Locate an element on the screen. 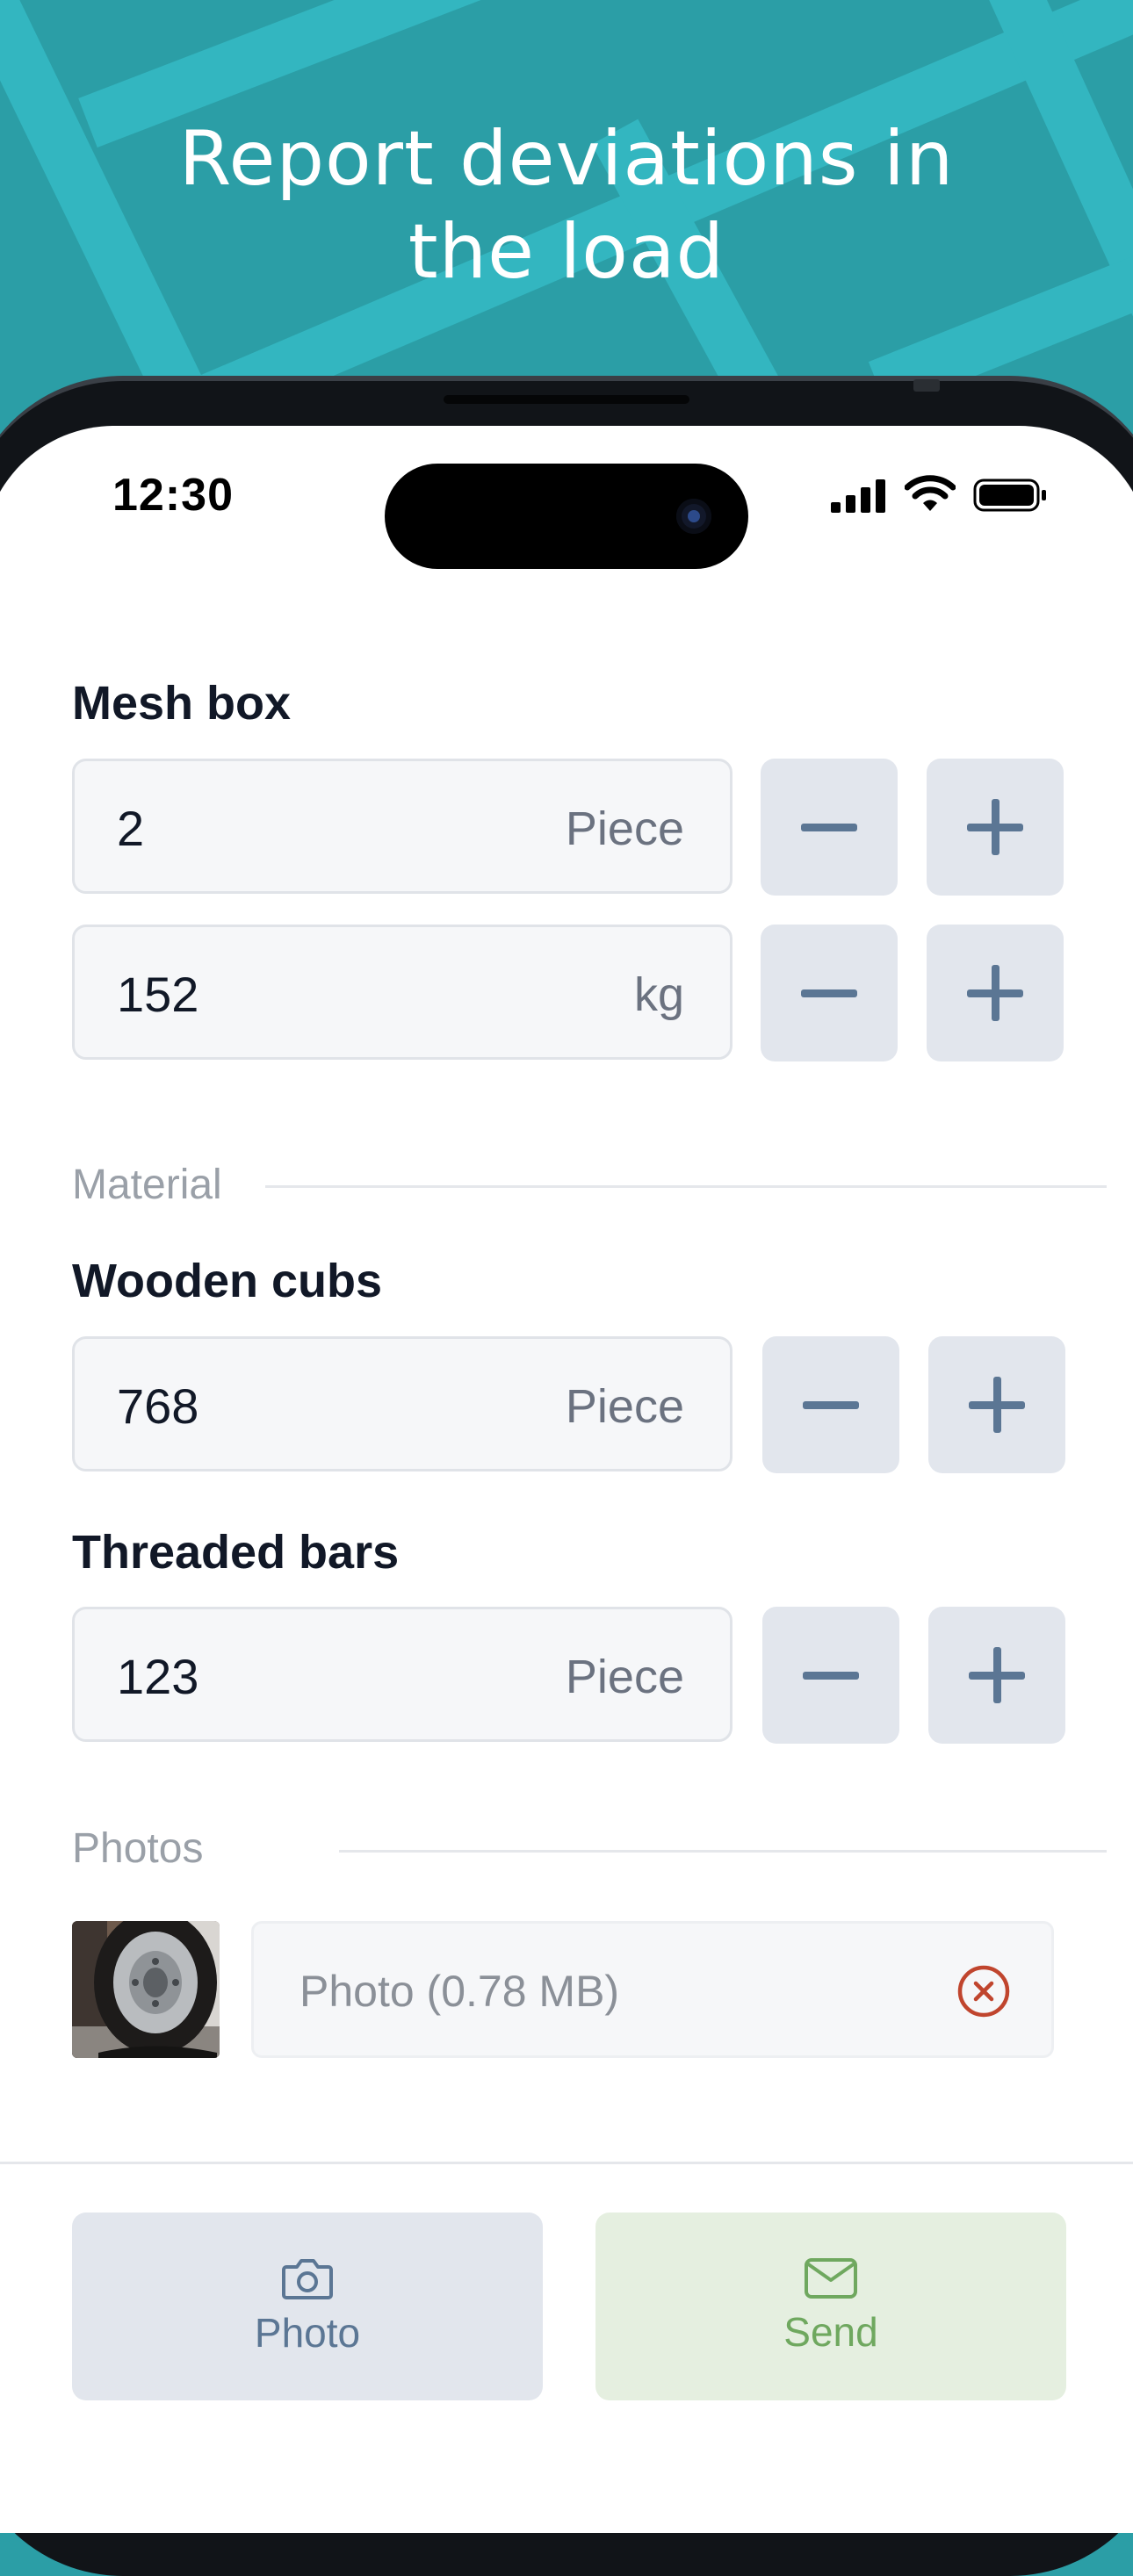 This screenshot has width=1133, height=2576. wooden-cubs-increment-button is located at coordinates (996, 1404).